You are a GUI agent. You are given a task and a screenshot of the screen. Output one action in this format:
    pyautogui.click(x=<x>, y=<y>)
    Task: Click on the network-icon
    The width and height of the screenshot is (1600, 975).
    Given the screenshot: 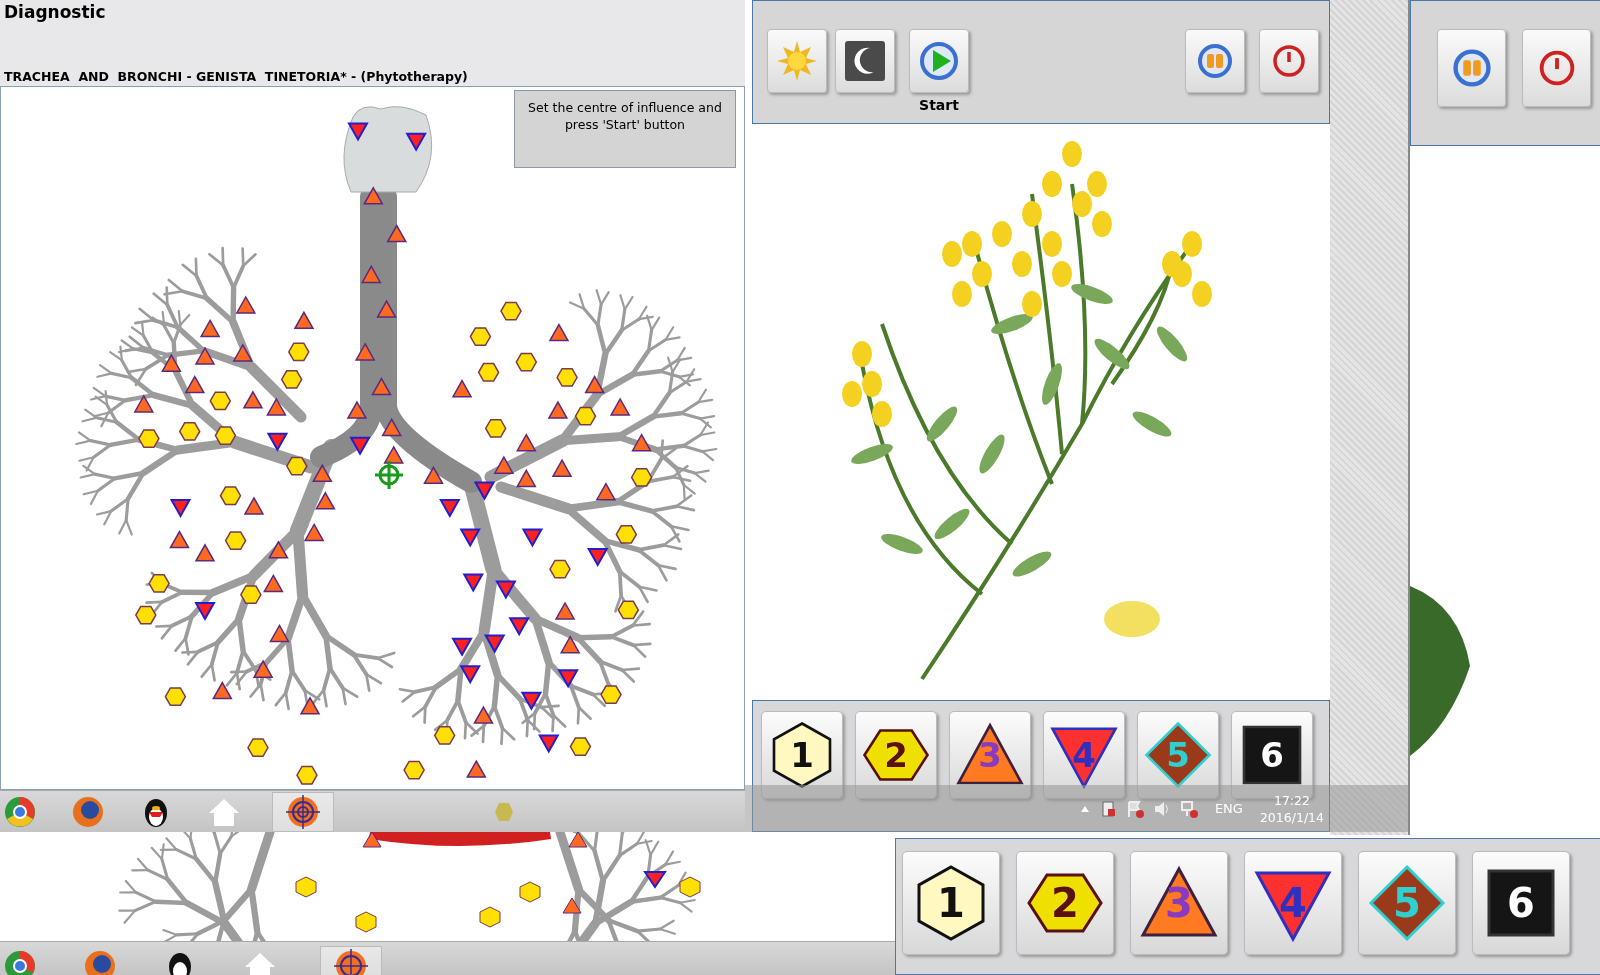 What is the action you would take?
    pyautogui.click(x=1188, y=808)
    